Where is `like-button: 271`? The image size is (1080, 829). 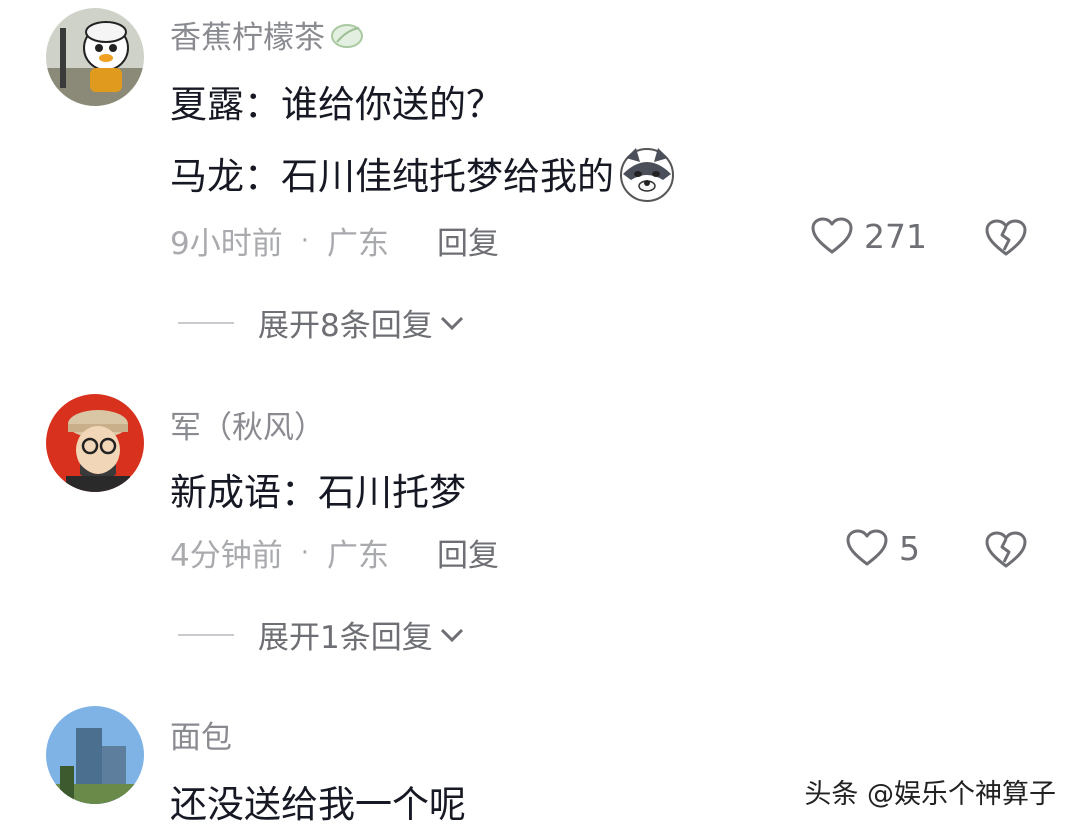 like-button: 271 is located at coordinates (868, 236).